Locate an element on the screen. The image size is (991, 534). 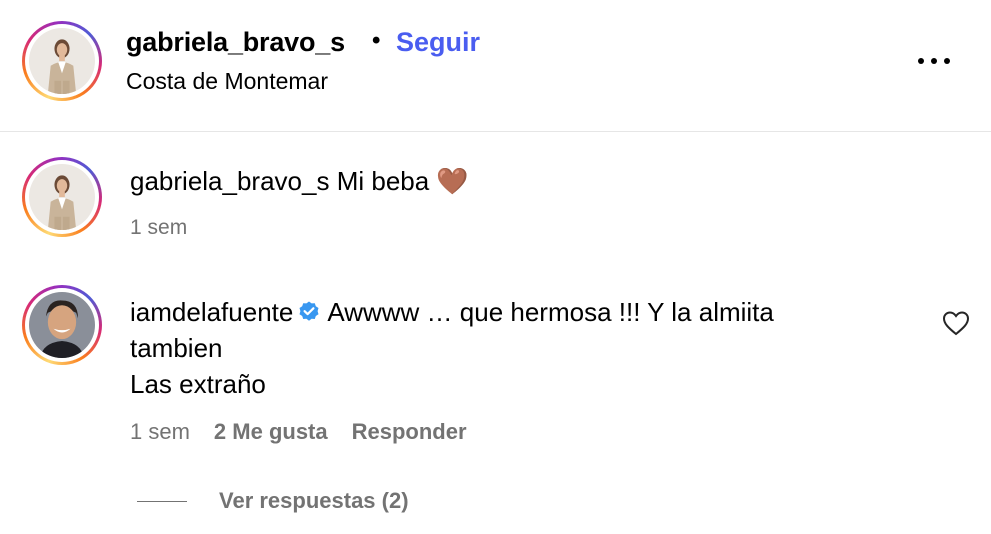
comment-line-3: Las extraño is located at coordinates (198, 384).